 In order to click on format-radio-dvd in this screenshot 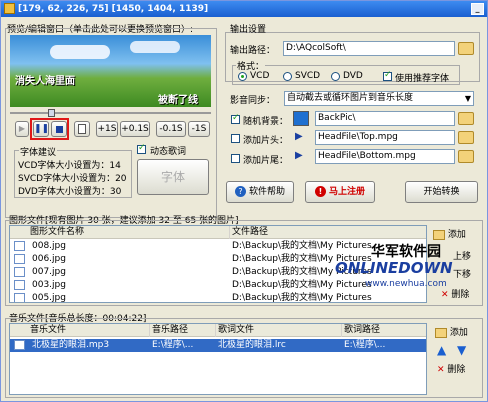, I will do `click(335, 76)`.